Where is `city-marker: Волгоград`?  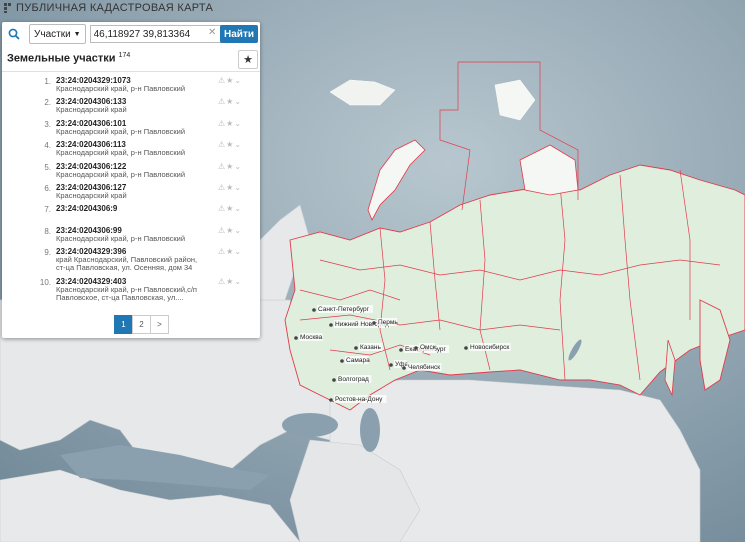
city-marker: Волгоград is located at coordinates (352, 379).